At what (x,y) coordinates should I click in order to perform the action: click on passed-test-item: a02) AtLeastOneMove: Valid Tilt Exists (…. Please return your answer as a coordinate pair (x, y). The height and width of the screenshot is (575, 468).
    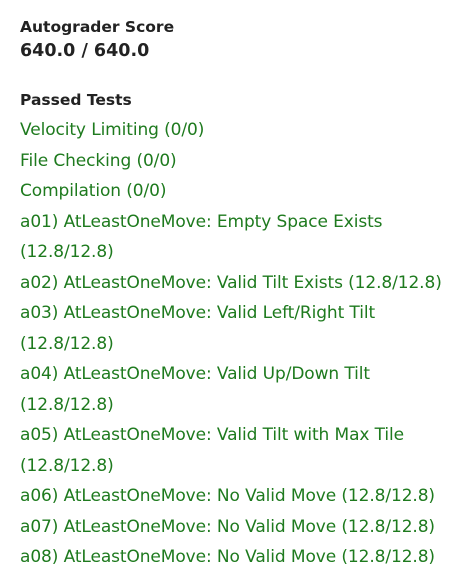
    Looking at the image, I should click on (241, 283).